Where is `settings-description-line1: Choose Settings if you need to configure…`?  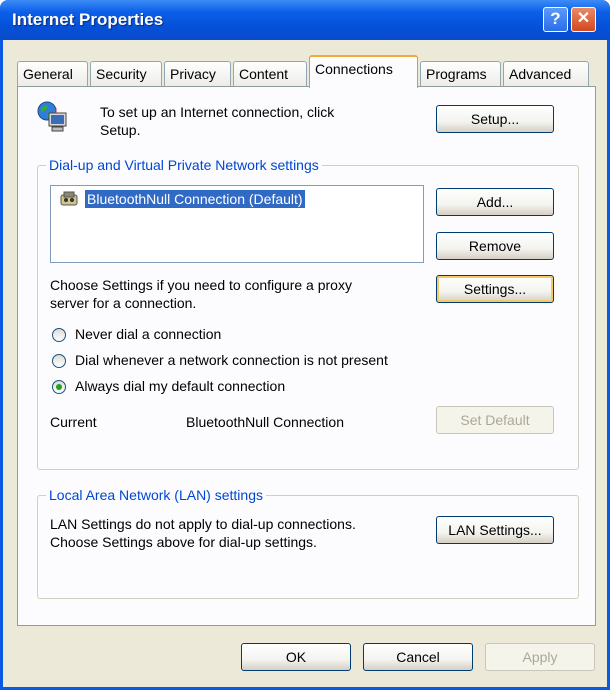
settings-description-line1: Choose Settings if you need to configure… is located at coordinates (201, 285).